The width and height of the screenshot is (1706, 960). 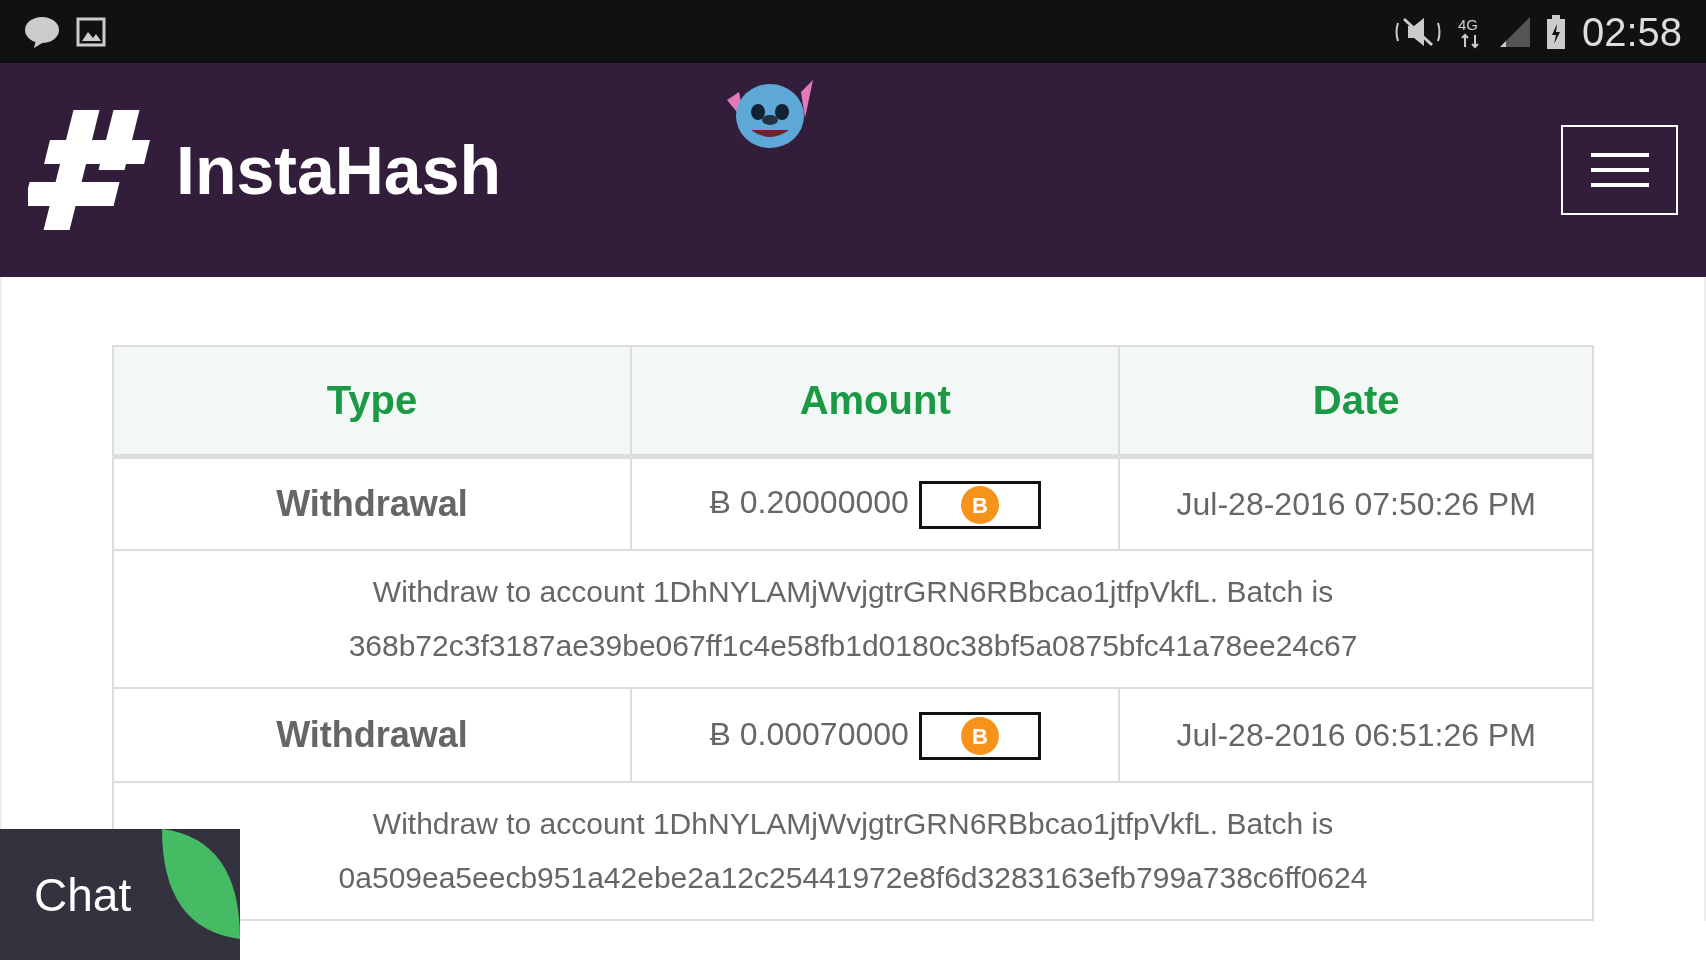 I want to click on chat-bubble-icon, so click(x=42, y=31).